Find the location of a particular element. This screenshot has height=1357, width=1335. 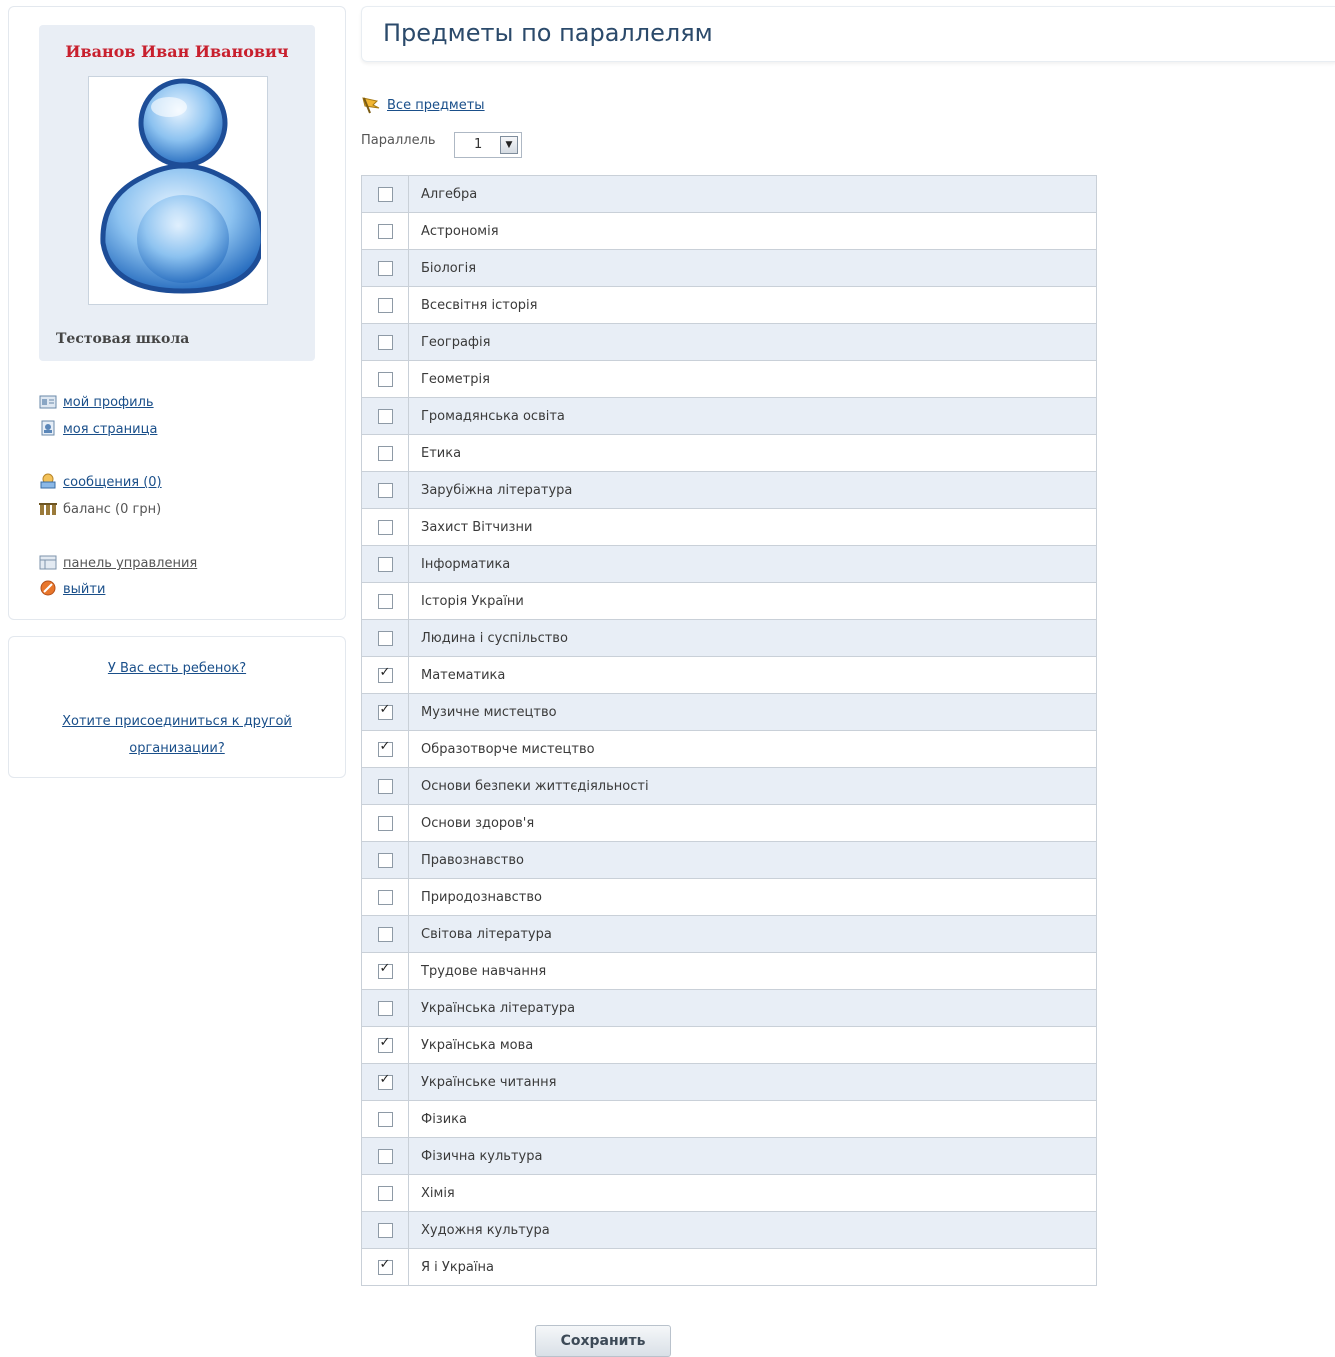

save-button: Сохранить is located at coordinates (603, 1341).